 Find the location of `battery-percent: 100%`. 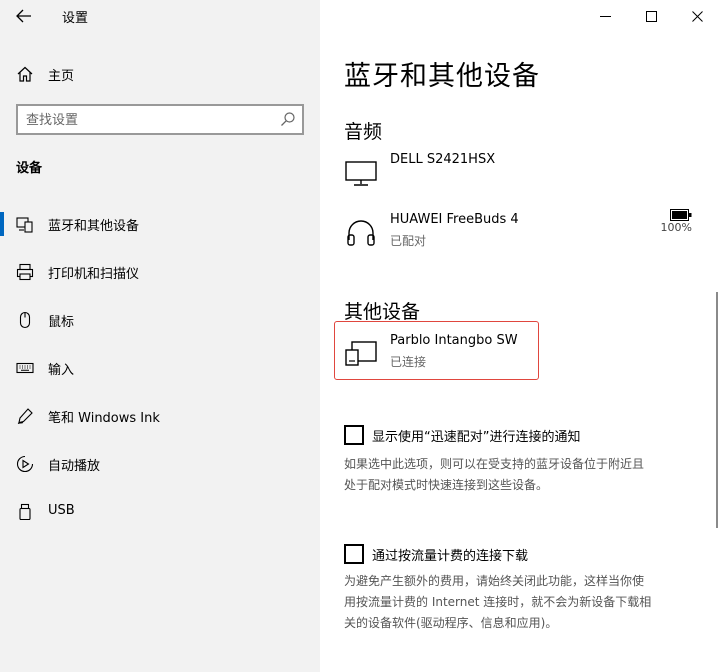

battery-percent: 100% is located at coordinates (676, 227).